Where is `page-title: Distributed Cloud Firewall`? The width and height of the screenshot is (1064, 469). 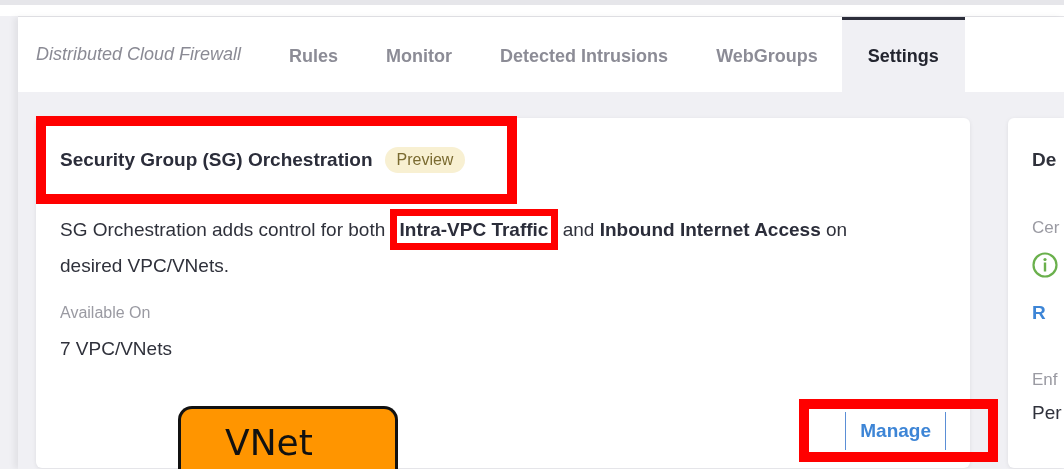
page-title: Distributed Cloud Firewall is located at coordinates (139, 54).